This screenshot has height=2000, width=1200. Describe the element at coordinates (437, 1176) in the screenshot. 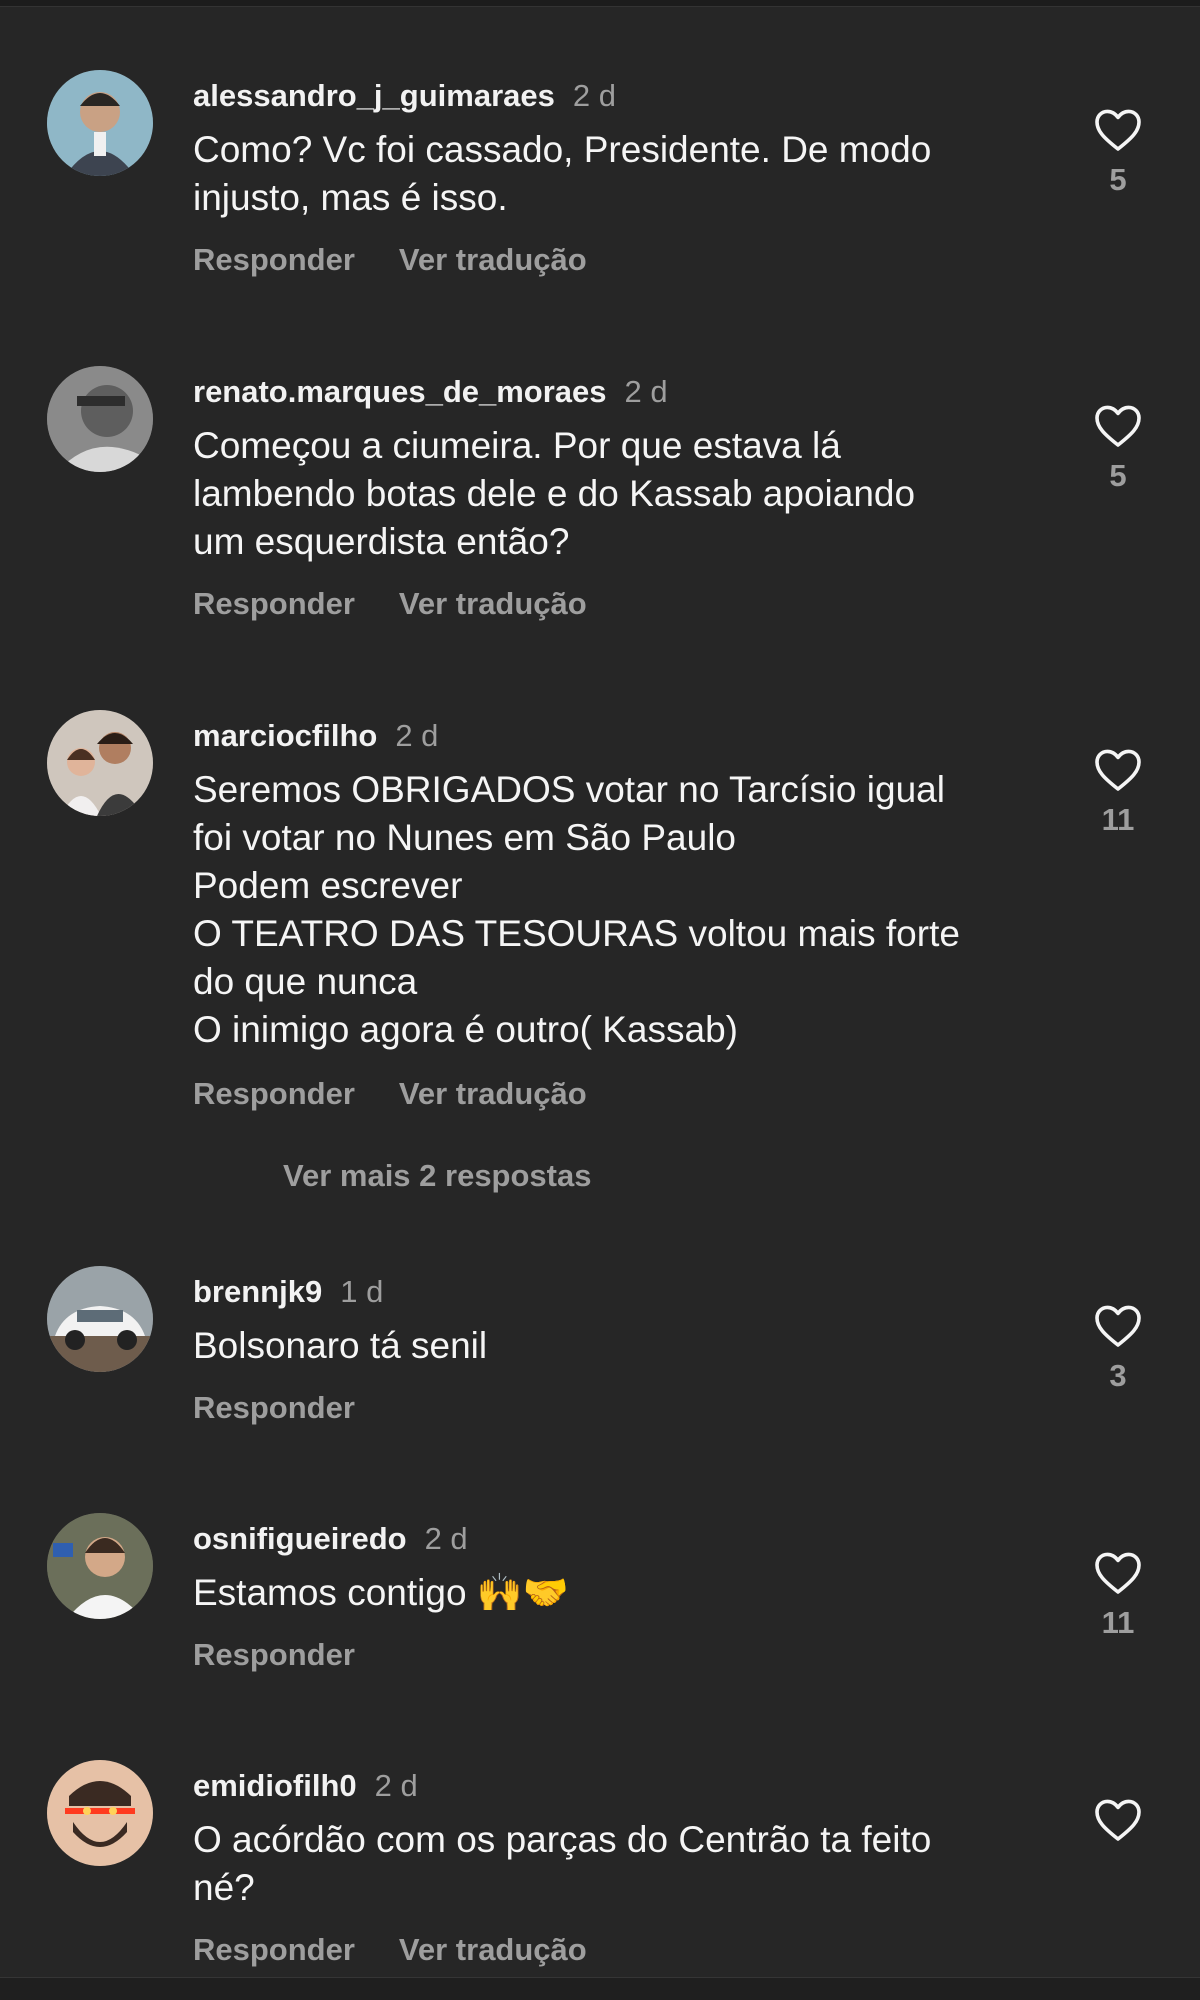

I see `view-more-replies-button: Ver mais 2 respostas` at that location.